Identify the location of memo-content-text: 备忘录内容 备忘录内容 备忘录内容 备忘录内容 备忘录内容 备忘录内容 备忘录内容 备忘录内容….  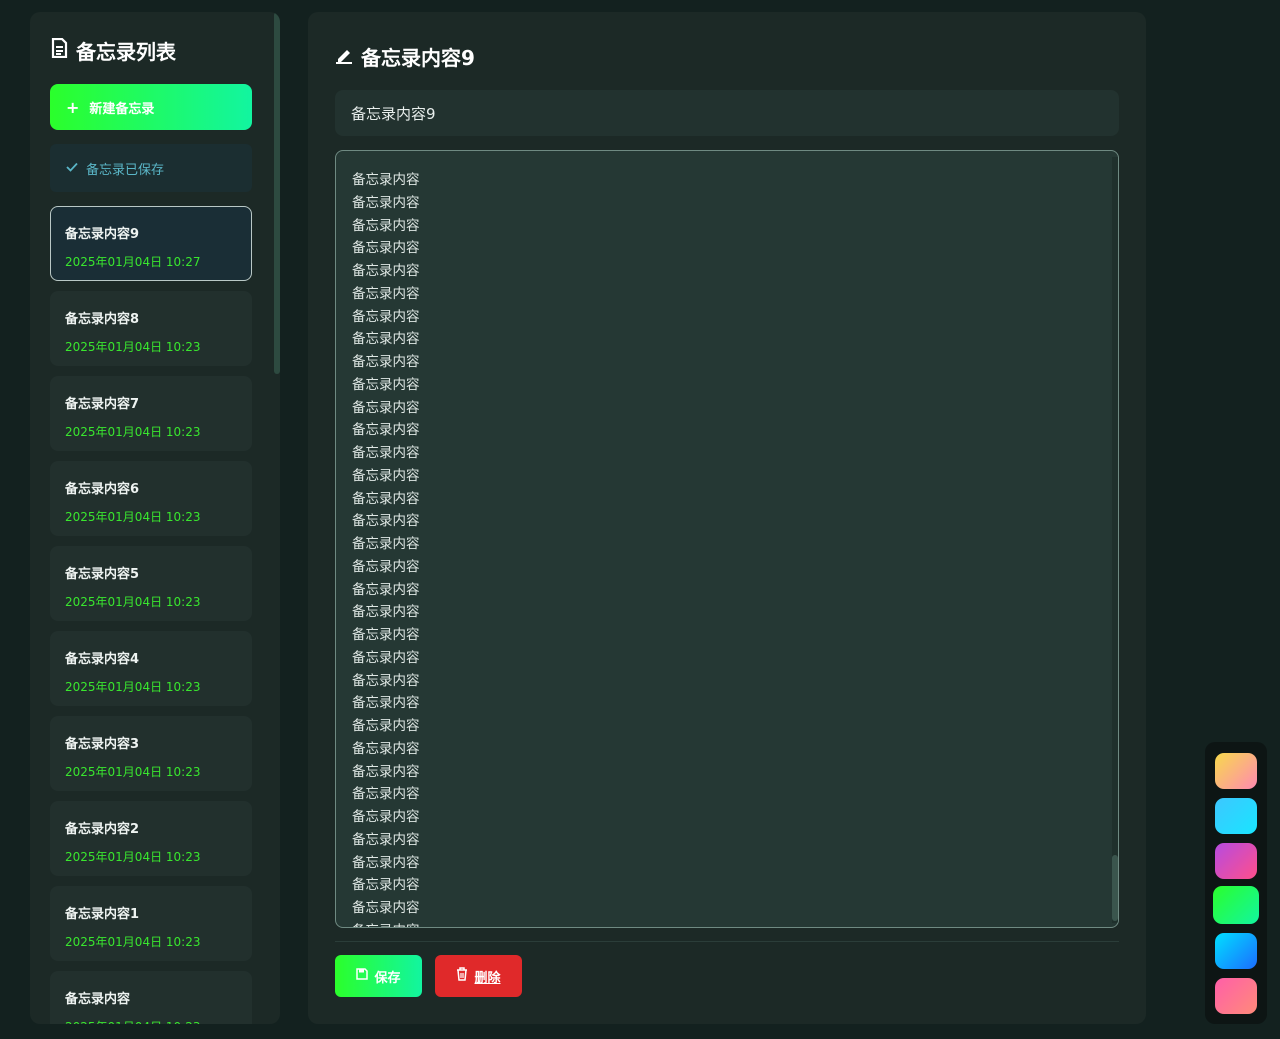
(386, 548).